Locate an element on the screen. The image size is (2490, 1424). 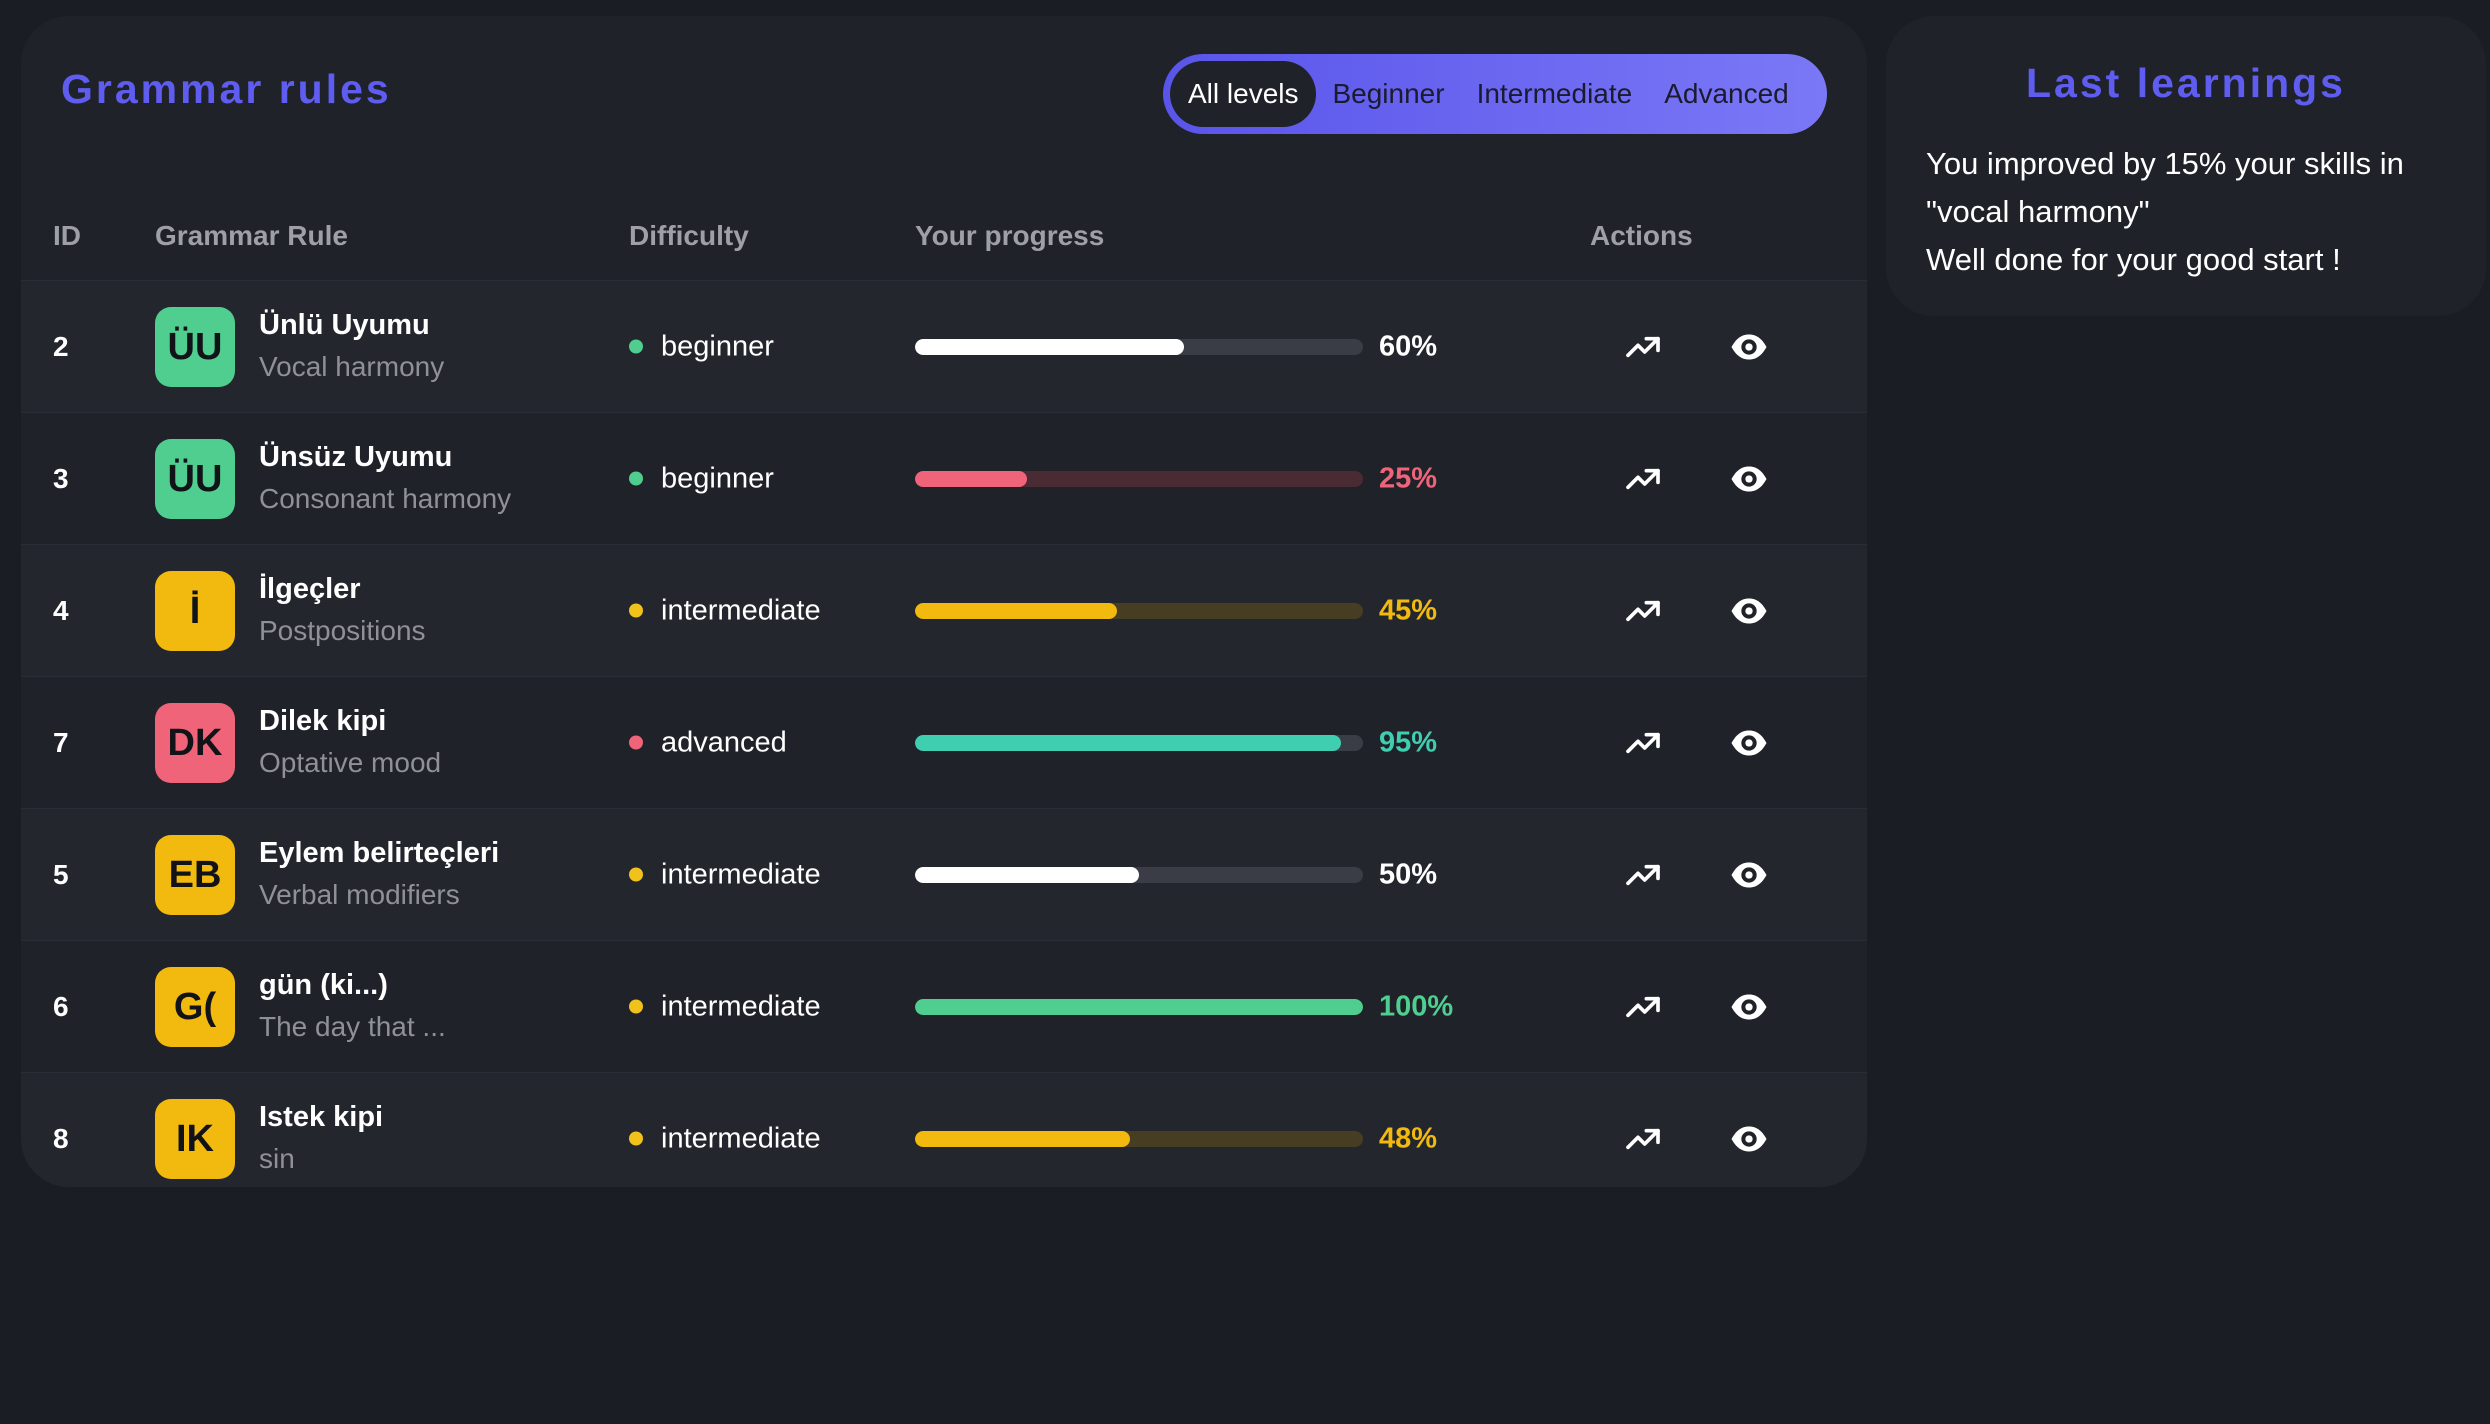
rule-badge: EB is located at coordinates (195, 875).